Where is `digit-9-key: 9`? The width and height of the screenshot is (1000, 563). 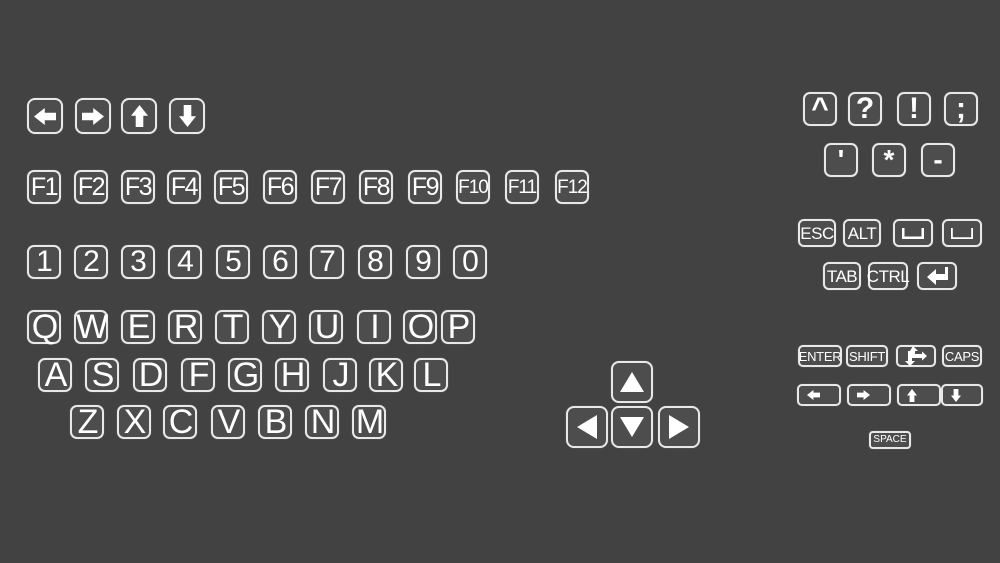
digit-9-key: 9 is located at coordinates (423, 262).